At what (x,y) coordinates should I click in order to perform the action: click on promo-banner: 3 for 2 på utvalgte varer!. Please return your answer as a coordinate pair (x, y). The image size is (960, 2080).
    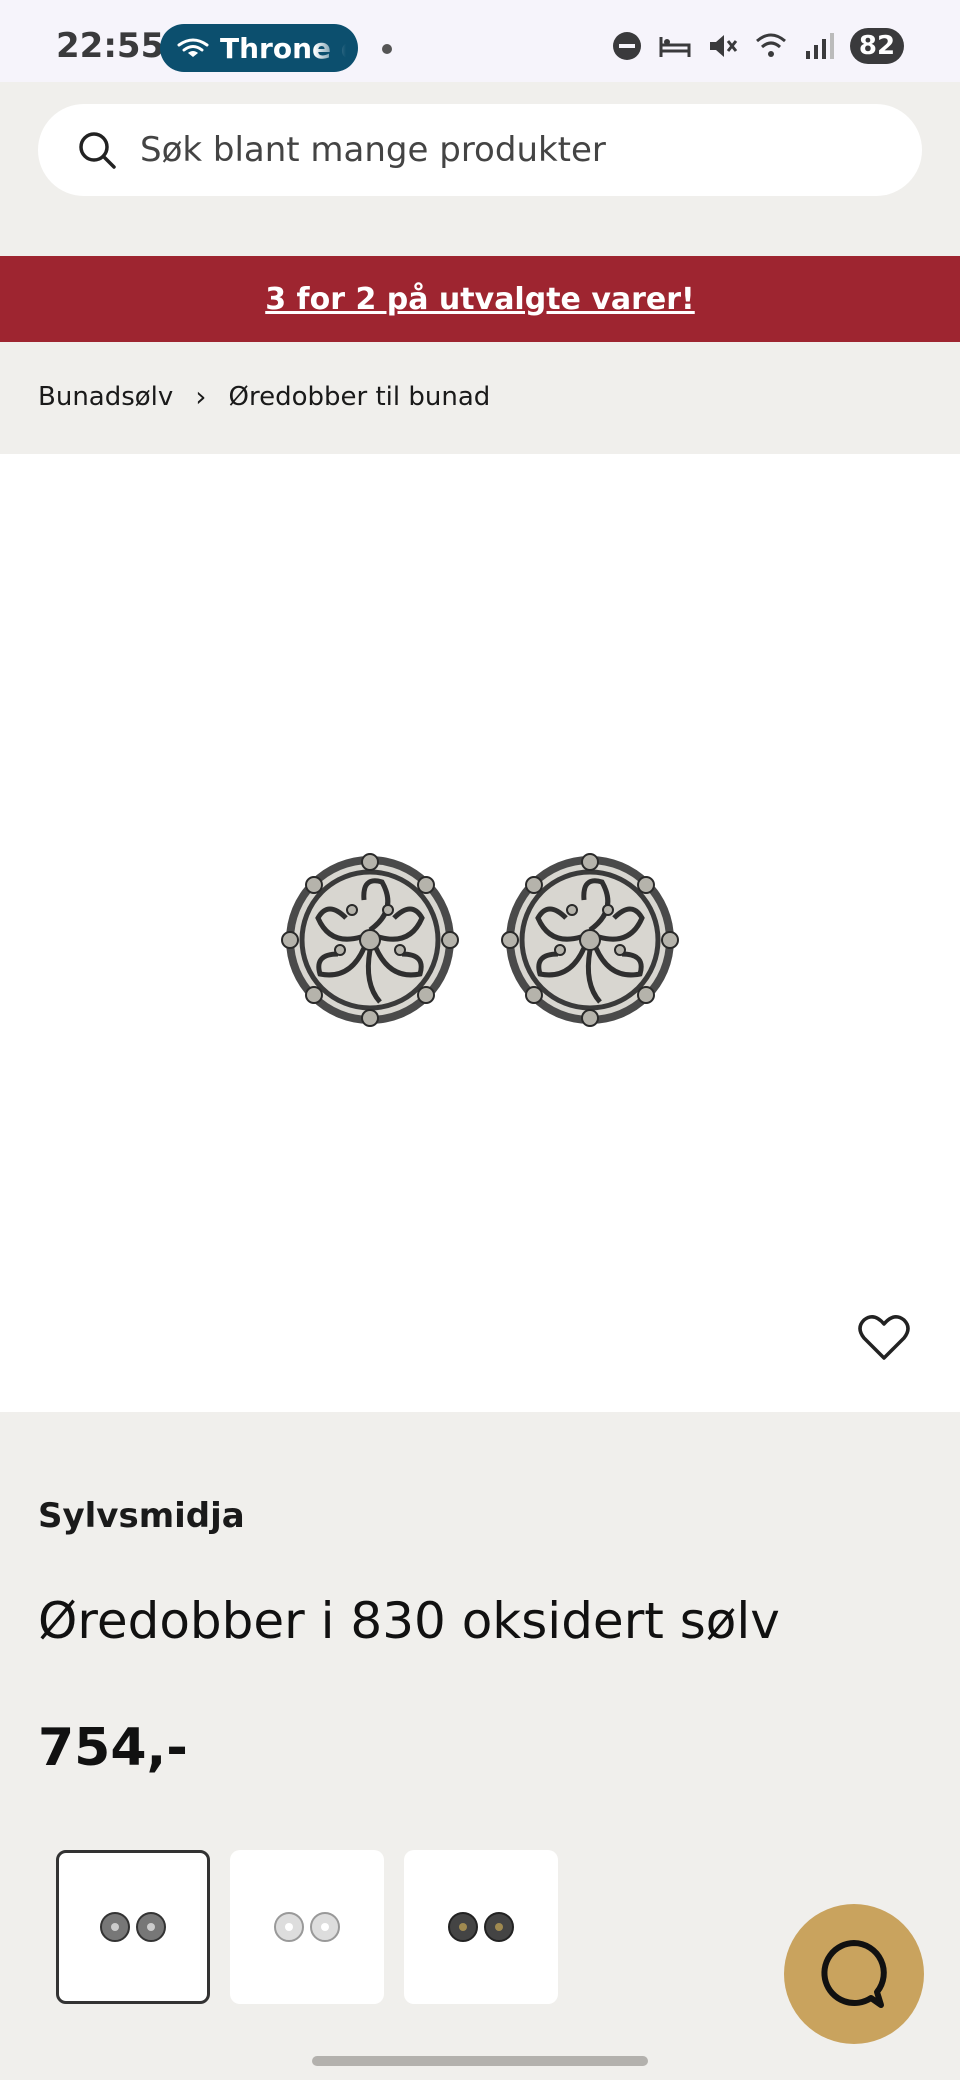
    Looking at the image, I should click on (480, 299).